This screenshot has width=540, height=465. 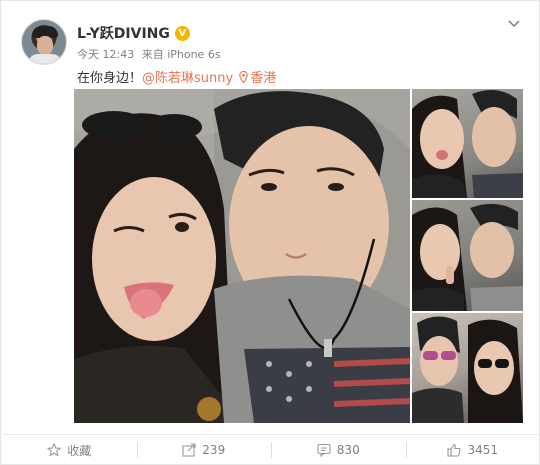 I want to click on post-text-content: 在你身边！, so click(x=110, y=78).